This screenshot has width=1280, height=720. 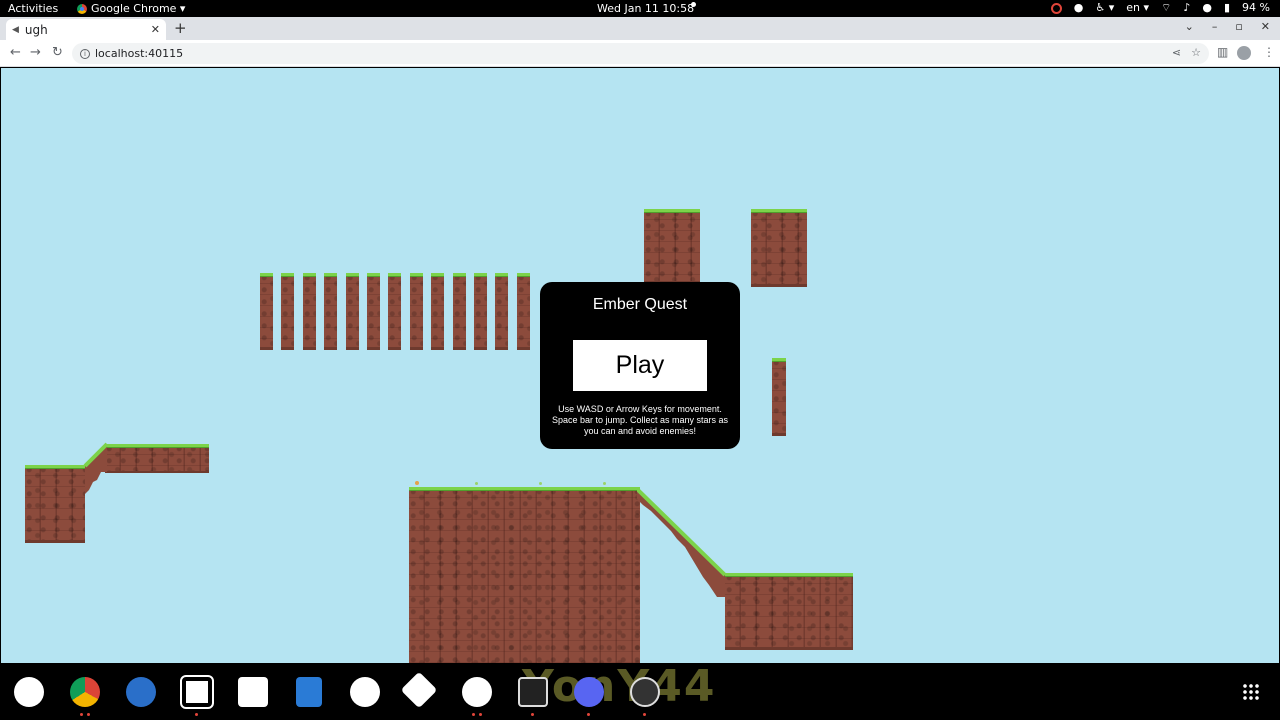 I want to click on app-grid-icon, so click(x=1251, y=692).